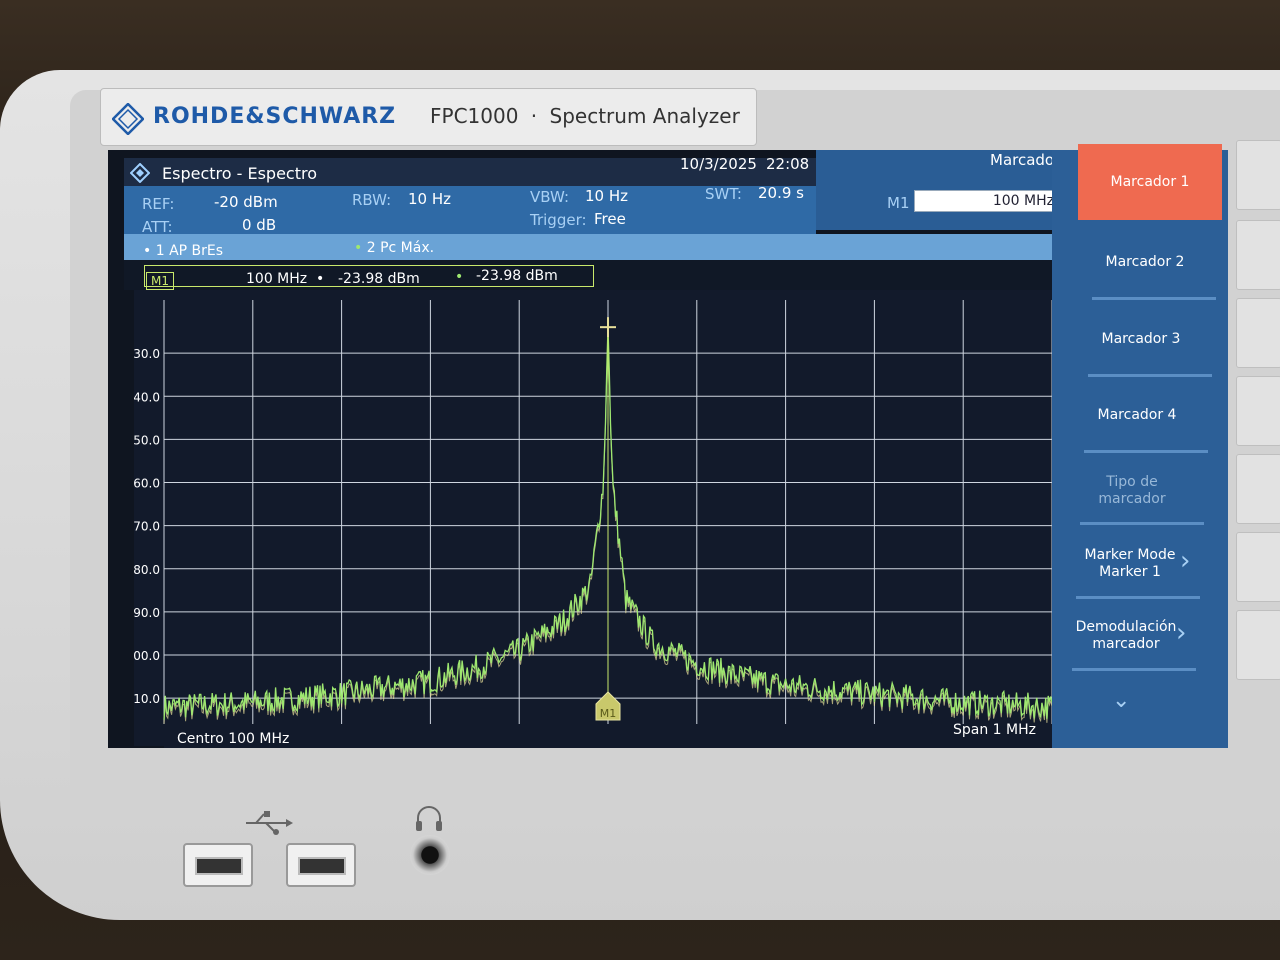 The image size is (1280, 960). I want to click on mode-icon, so click(140, 173).